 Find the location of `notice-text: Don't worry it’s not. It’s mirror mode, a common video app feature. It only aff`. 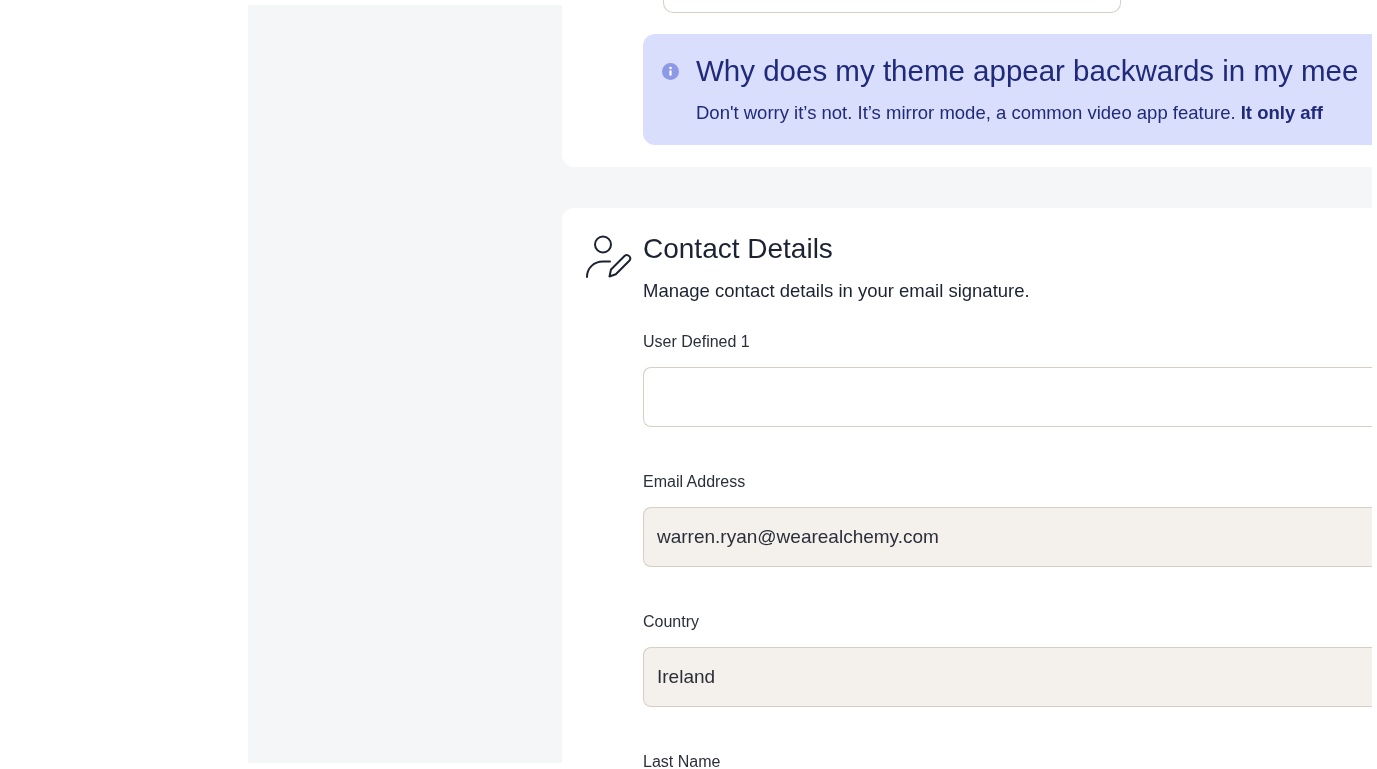

notice-text: Don't worry it’s not. It’s mirror mode, a common video app feature. It only aff is located at coordinates (1010, 113).